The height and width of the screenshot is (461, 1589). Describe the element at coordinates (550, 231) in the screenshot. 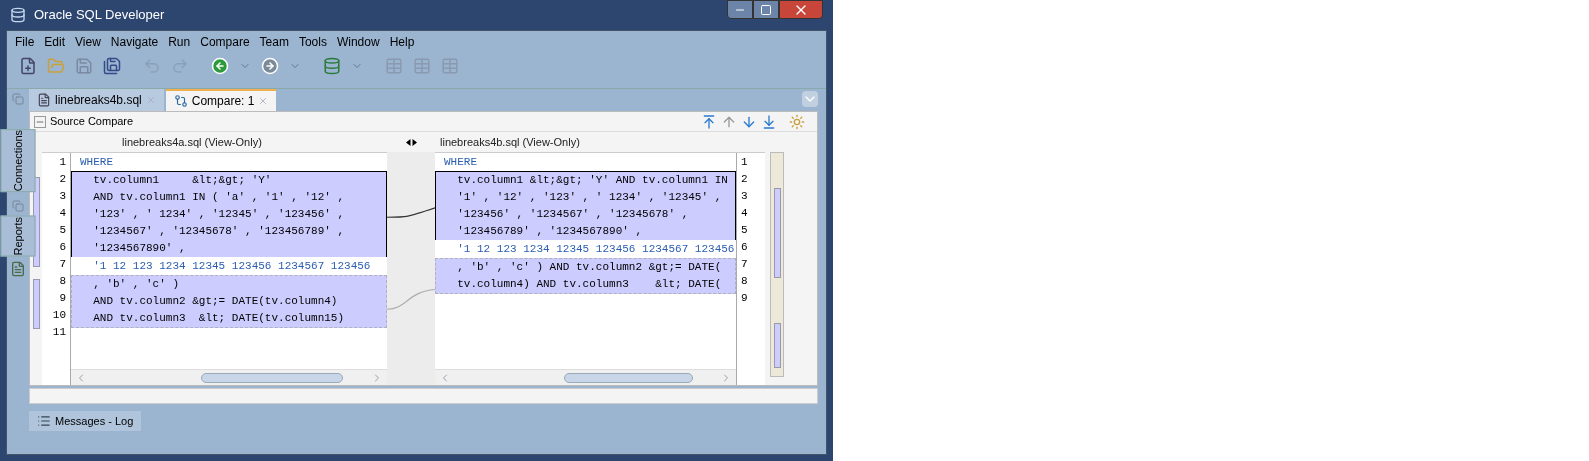

I see `code-line: '123456789' , '1234567890' ,` at that location.